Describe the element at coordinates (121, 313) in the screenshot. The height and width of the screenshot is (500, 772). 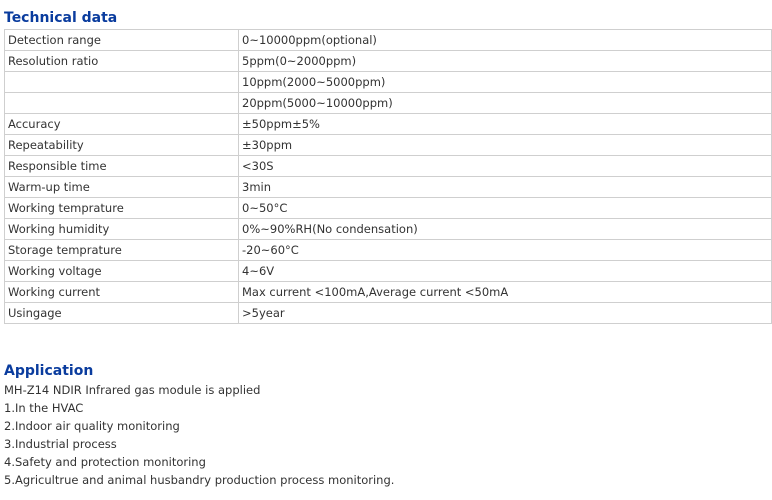
I see `spec-label: Usingage` at that location.